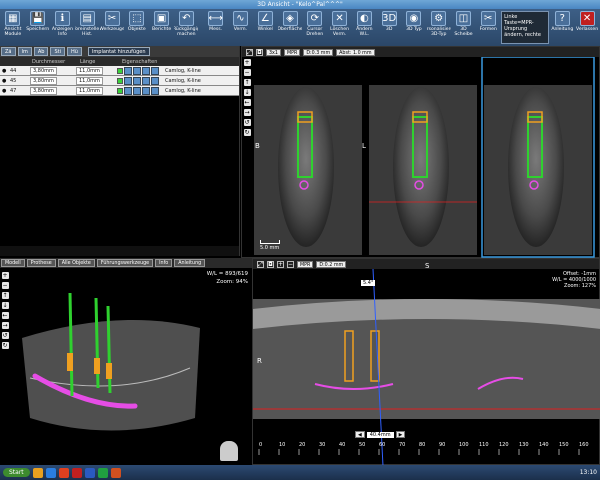 The image size is (600, 480). What do you see at coordinates (76, 263) in the screenshot?
I see `model-tab-2: Alle Objekte` at bounding box center [76, 263].